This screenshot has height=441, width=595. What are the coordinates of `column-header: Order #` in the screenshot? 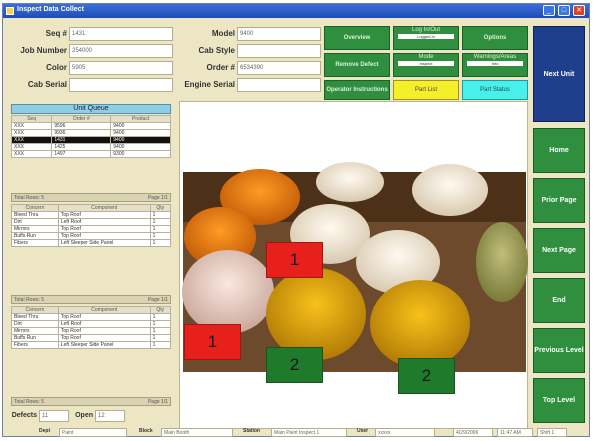 It's located at (81, 119).